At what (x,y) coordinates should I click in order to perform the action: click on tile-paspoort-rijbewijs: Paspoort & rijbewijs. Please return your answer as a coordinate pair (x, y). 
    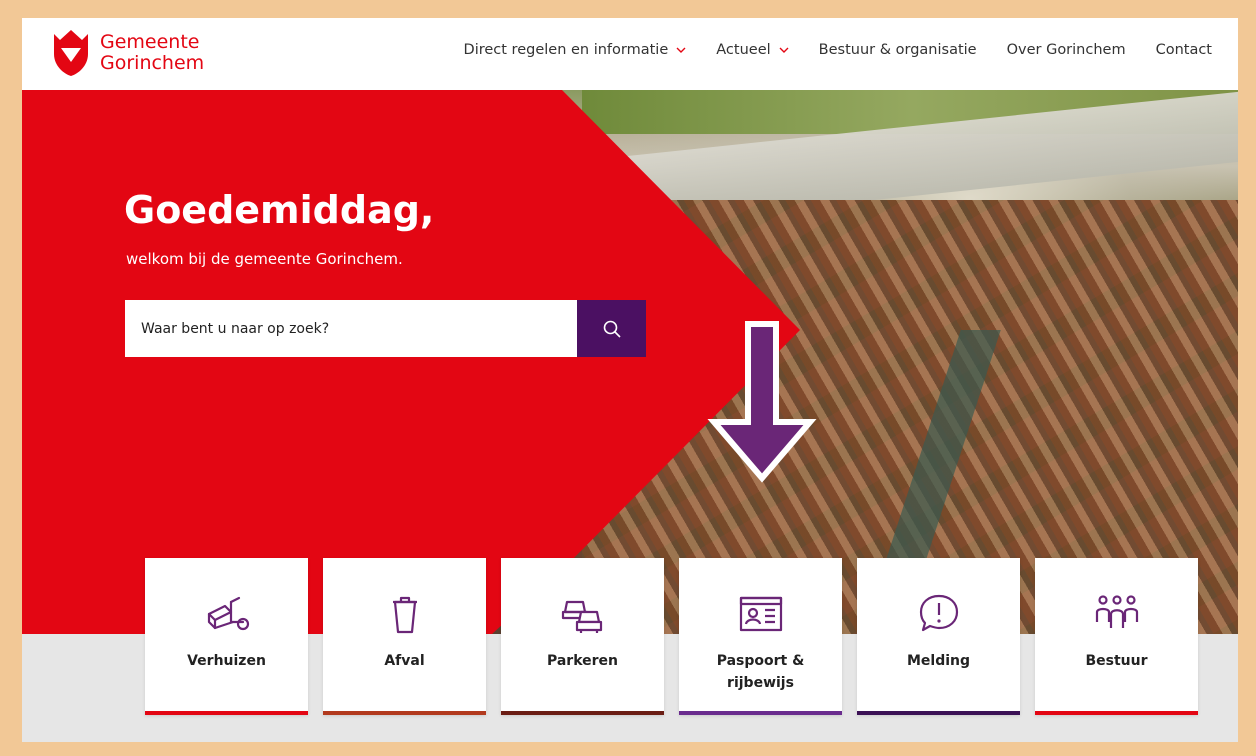
    Looking at the image, I should click on (760, 636).